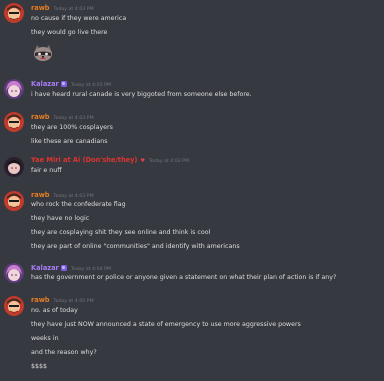 The height and width of the screenshot is (381, 384). Describe the element at coordinates (72, 127) in the screenshot. I see `message-text: they are 100% cosplayers` at that location.